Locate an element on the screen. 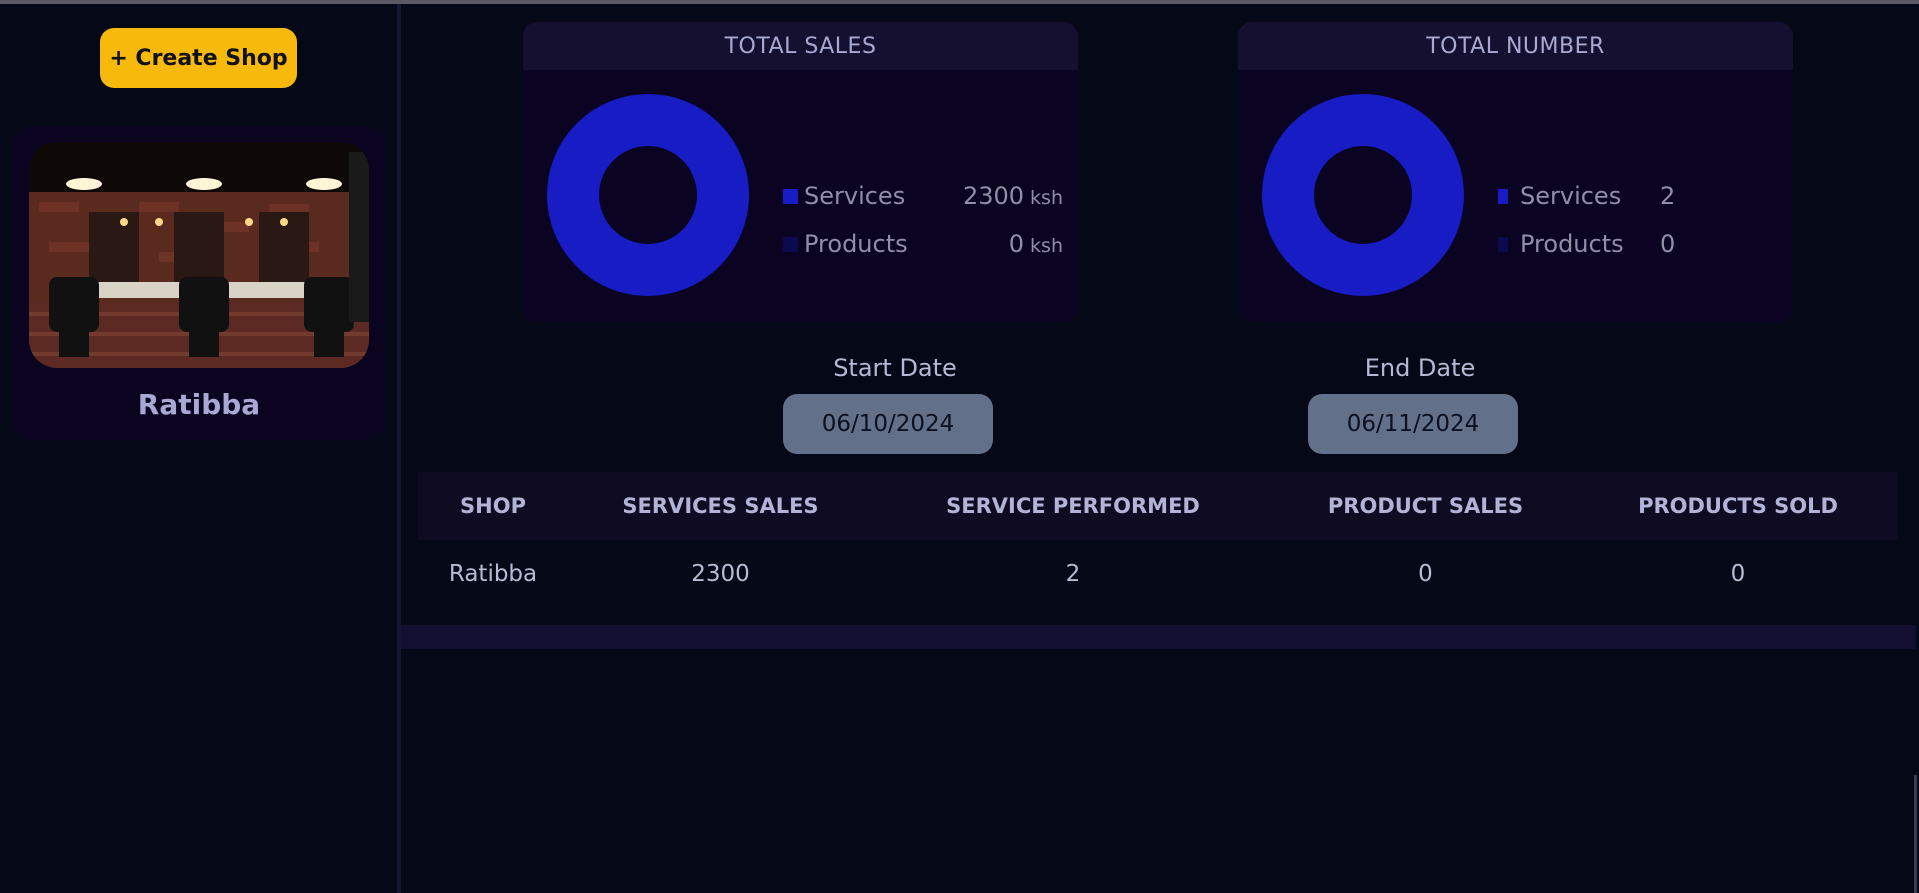 Image resolution: width=1919 pixels, height=893 pixels. column-header-service-performed: SERVICE PERFORMED is located at coordinates (1073, 506).